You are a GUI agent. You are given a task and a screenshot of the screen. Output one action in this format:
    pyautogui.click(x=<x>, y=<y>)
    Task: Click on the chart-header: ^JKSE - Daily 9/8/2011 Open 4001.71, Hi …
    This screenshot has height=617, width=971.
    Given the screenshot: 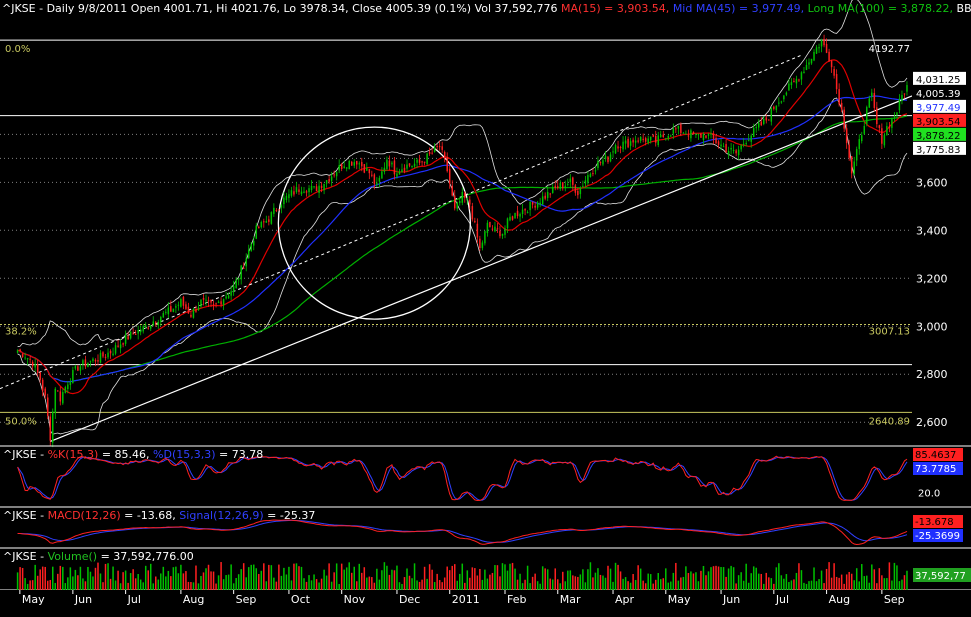 What is the action you would take?
    pyautogui.click(x=486, y=8)
    